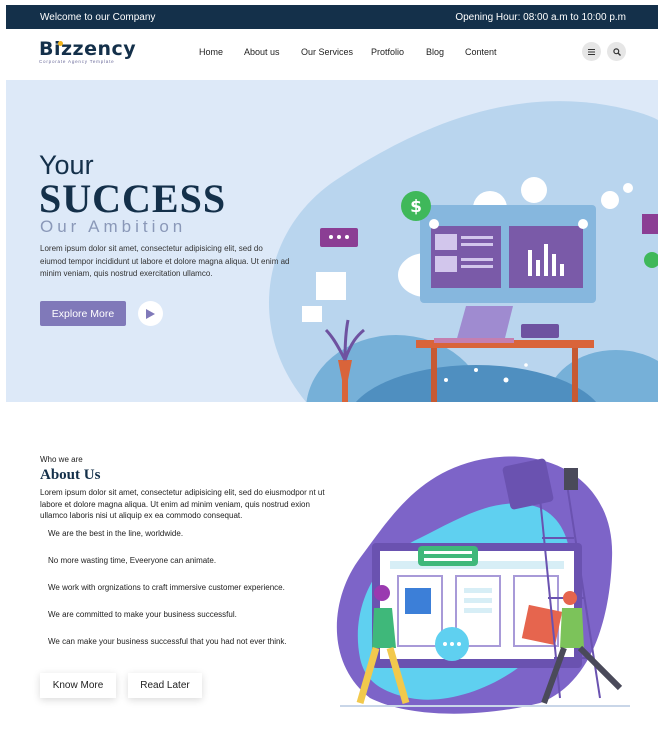 This screenshot has width=666, height=756. I want to click on hero-heading: SUCCESS, so click(133, 198).